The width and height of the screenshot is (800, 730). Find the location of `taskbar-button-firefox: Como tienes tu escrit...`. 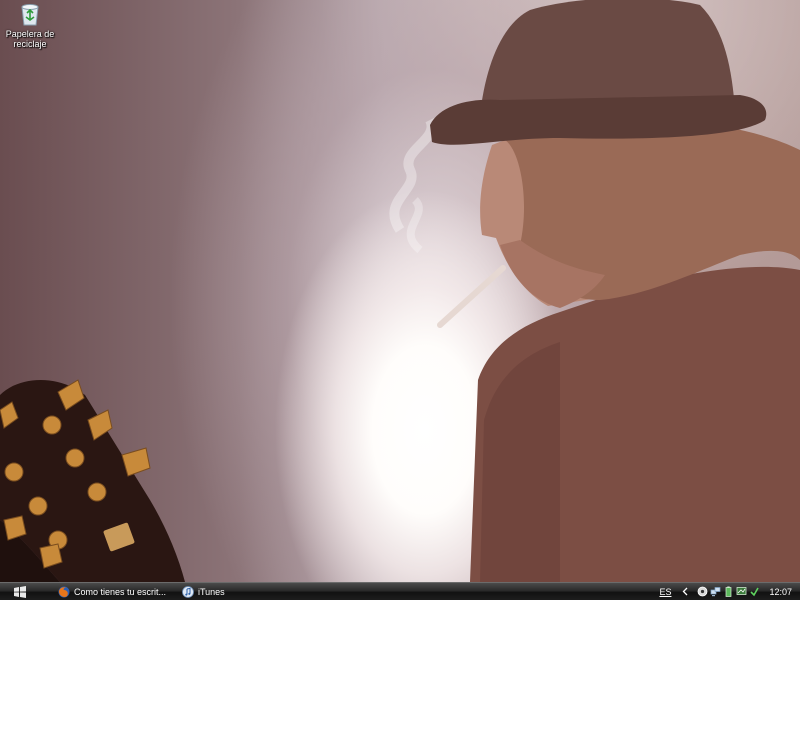

taskbar-button-firefox: Como tienes tu escrit... is located at coordinates (112, 591).